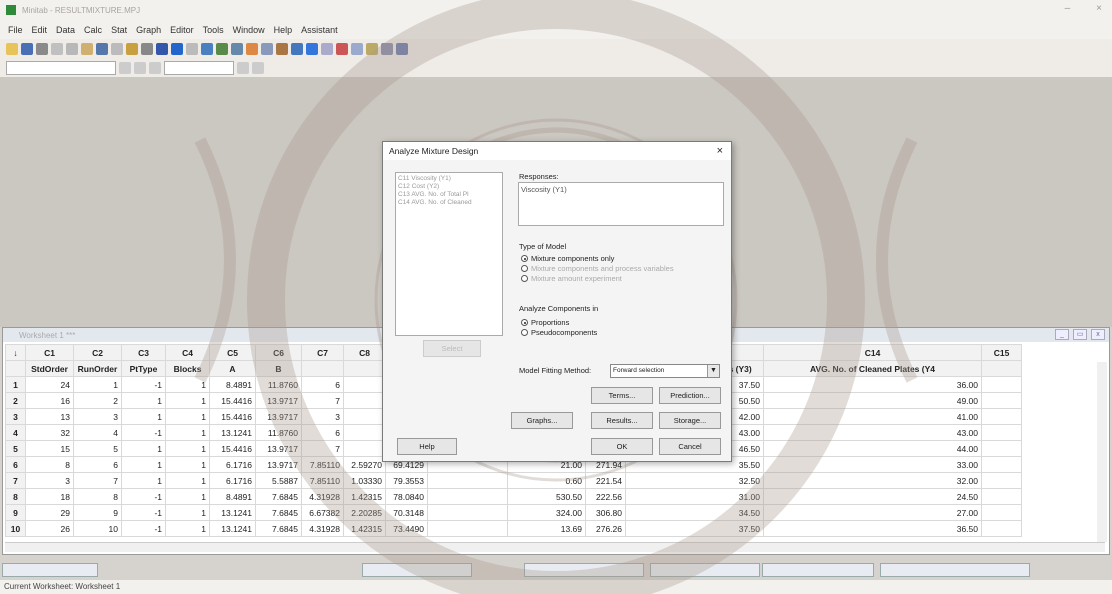 The width and height of the screenshot is (1112, 594). I want to click on table-cell: 41.00, so click(872, 416).